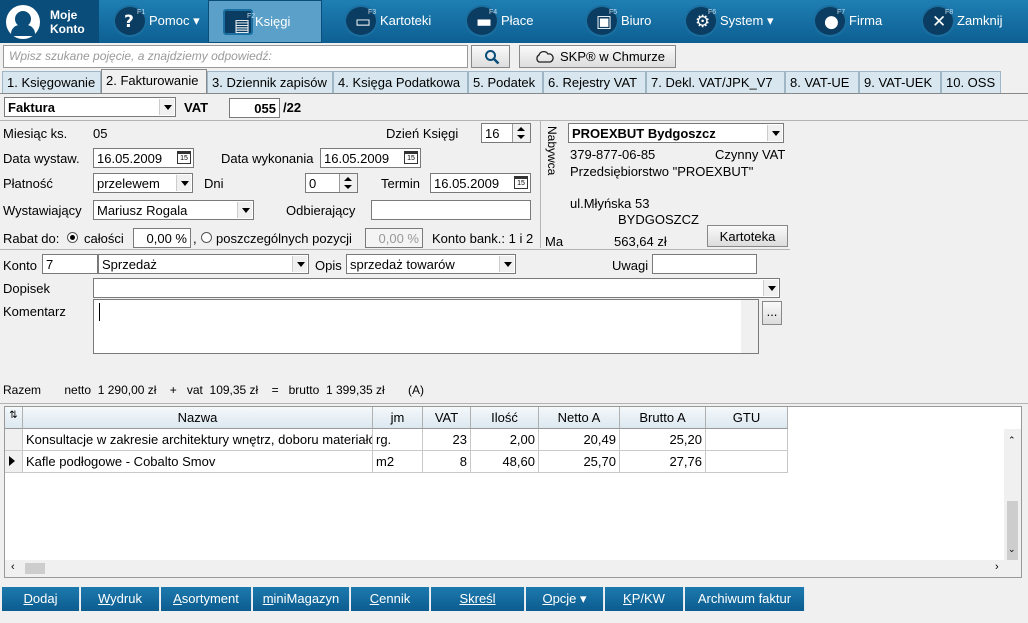 The width and height of the screenshot is (1028, 623). What do you see at coordinates (206, 599) in the screenshot?
I see `asortyment-button: Asortyment` at bounding box center [206, 599].